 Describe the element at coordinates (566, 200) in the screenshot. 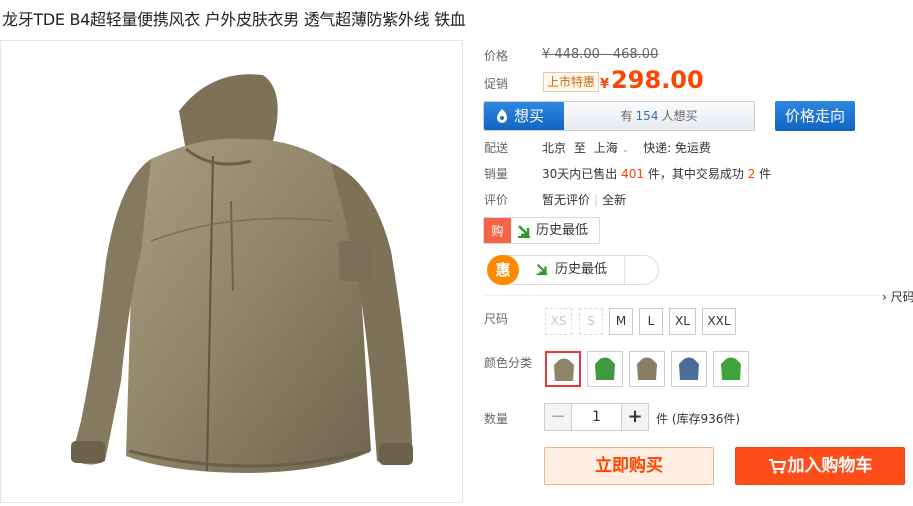

I see `reviews-none: 暂无评价` at that location.